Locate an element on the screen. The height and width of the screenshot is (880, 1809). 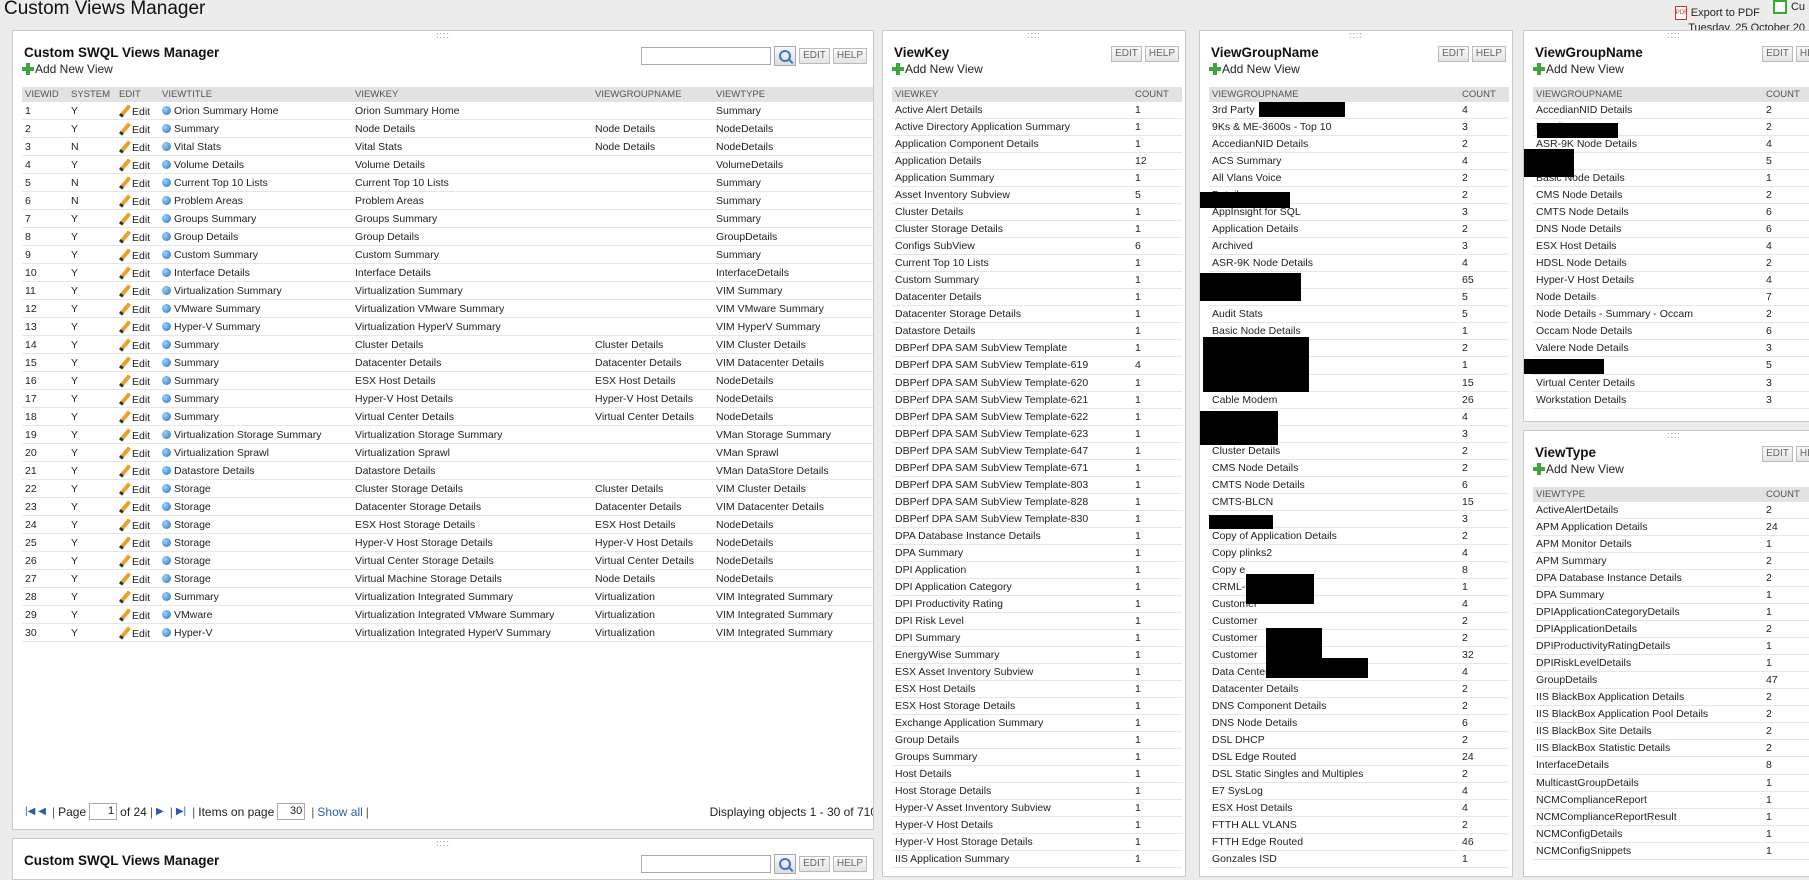
view-title-link: Volume Details is located at coordinates (209, 165).